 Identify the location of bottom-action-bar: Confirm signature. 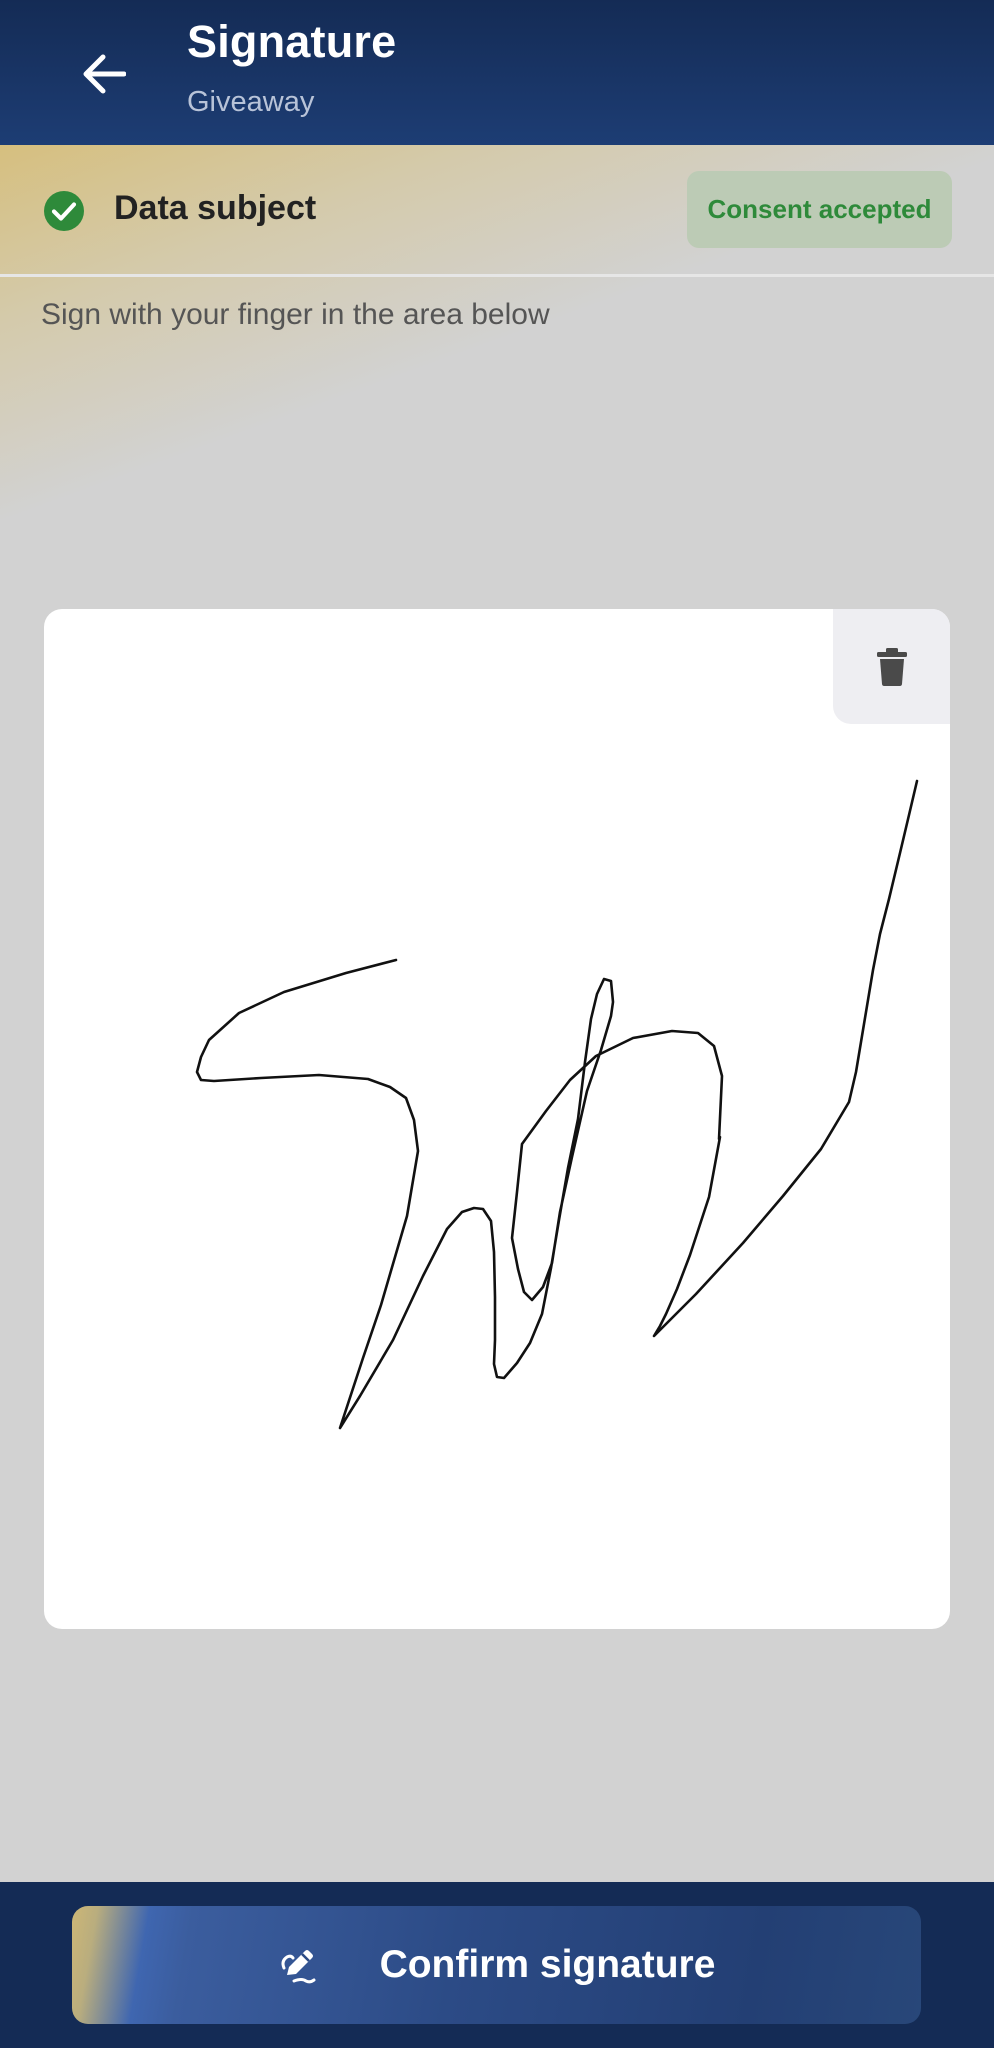
(497, 1965).